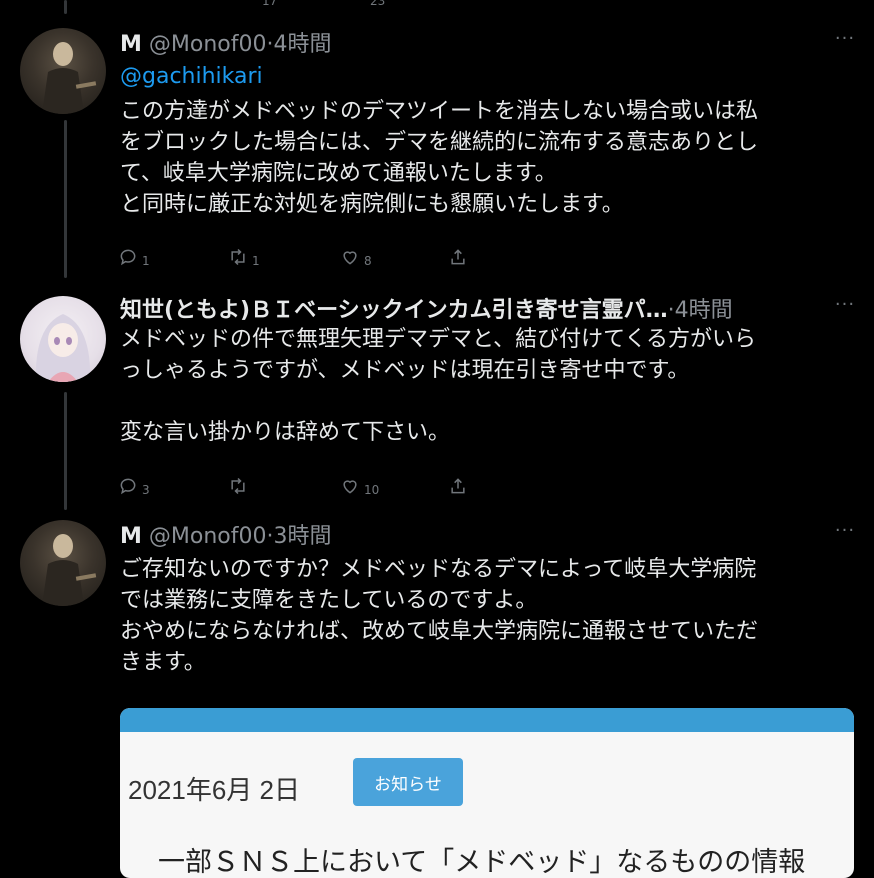 This screenshot has height=878, width=874. Describe the element at coordinates (439, 631) in the screenshot. I see `tweet-text-line: おやめにならなければ、改めて岐阜大学病院に通報させていただ` at that location.